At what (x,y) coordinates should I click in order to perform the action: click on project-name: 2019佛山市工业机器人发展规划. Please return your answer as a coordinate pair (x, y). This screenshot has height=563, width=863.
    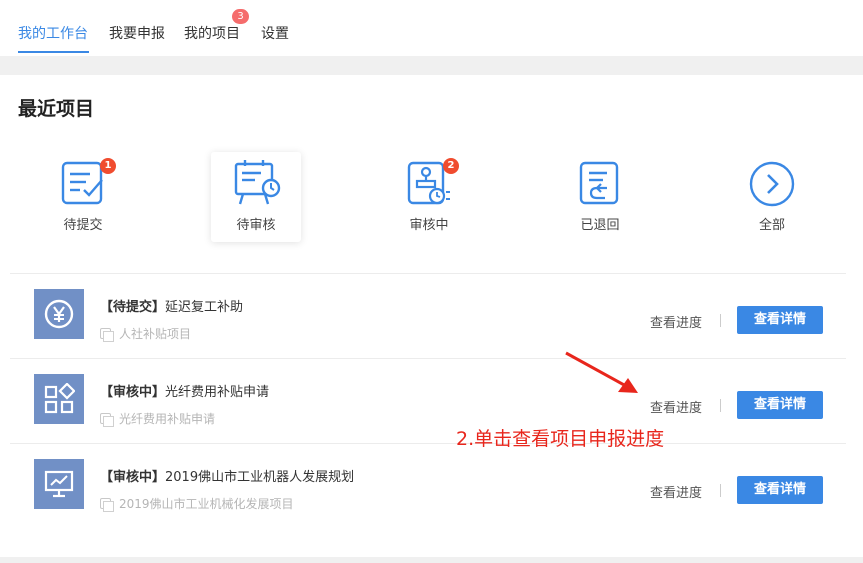
    Looking at the image, I should click on (260, 477).